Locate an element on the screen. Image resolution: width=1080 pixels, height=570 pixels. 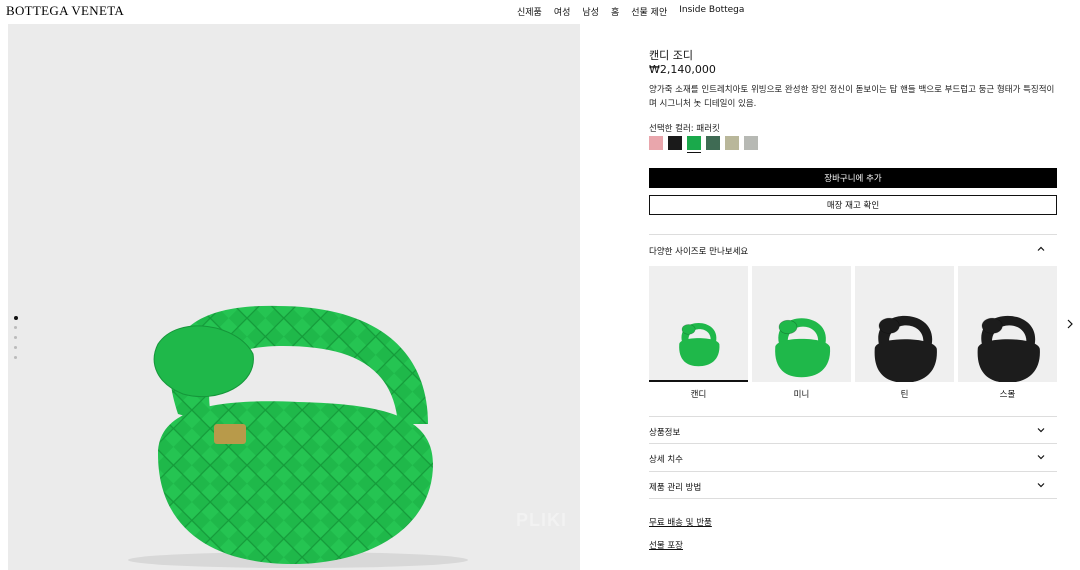
gift-wrap-link: 선물 포장 is located at coordinates (666, 545).